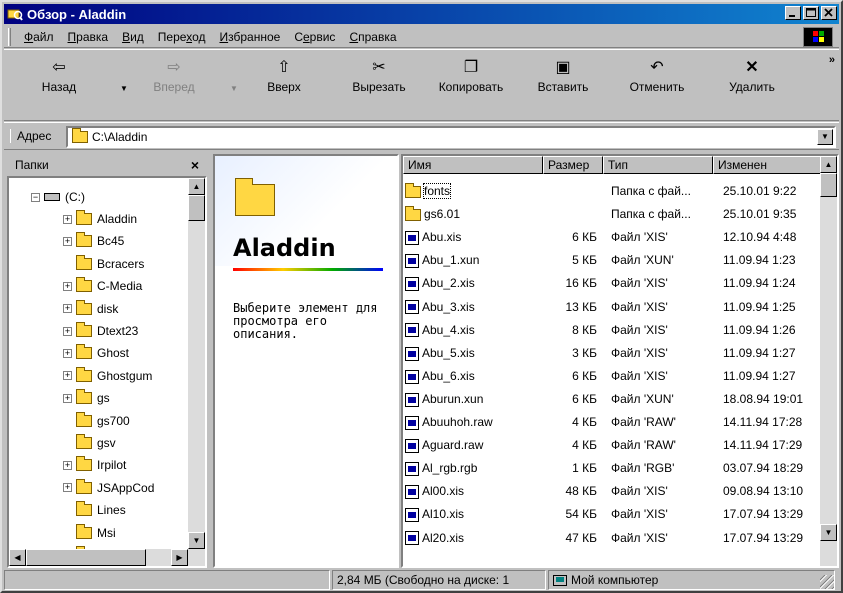 This screenshot has height=593, width=843. I want to click on tree-item-folder: gs700, so click(96, 421).